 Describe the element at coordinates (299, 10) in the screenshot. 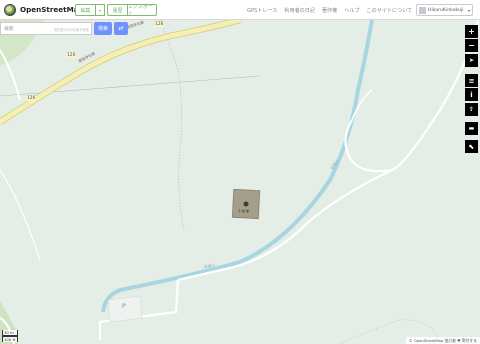

I see `nav-user-diaries: 利用者の日記` at that location.